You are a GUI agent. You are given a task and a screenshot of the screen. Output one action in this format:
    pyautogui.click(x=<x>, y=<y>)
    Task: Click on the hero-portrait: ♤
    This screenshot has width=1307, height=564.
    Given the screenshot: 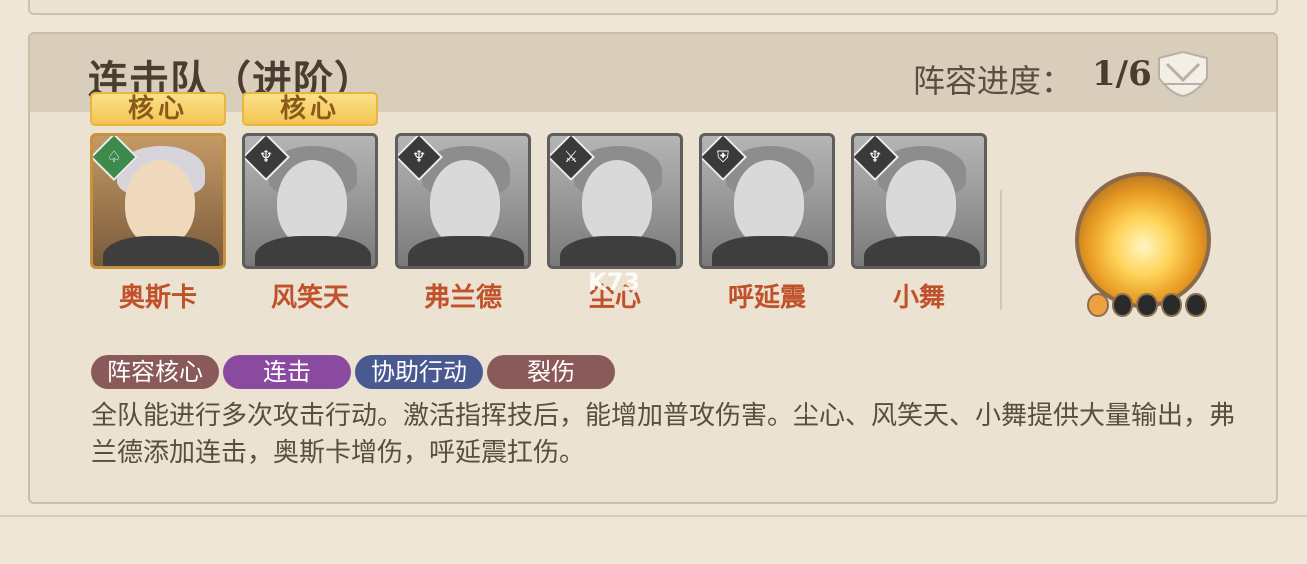 What is the action you would take?
    pyautogui.click(x=158, y=201)
    